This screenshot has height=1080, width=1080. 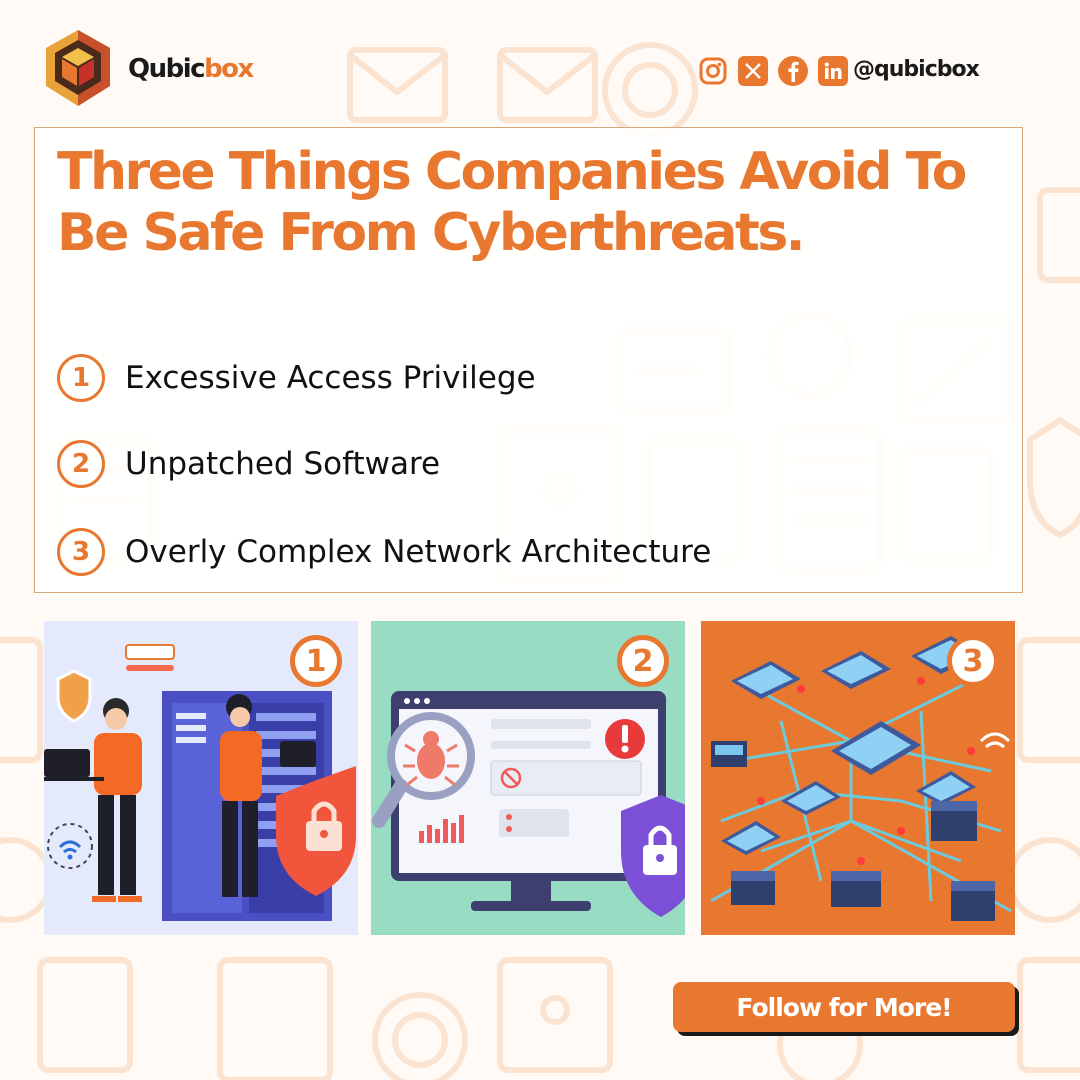 I want to click on item-number-badge: 2, so click(x=81, y=464).